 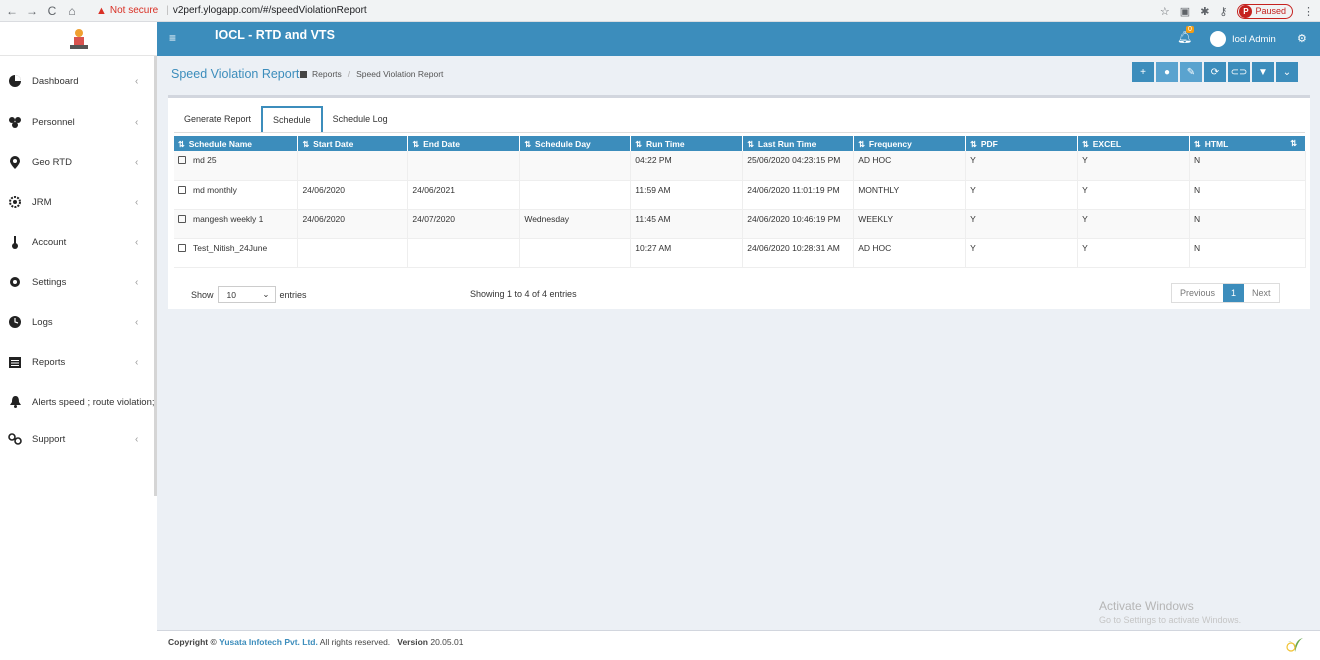 I want to click on table-cell: 24/06/2020 10:28:31 AM, so click(x=798, y=253).